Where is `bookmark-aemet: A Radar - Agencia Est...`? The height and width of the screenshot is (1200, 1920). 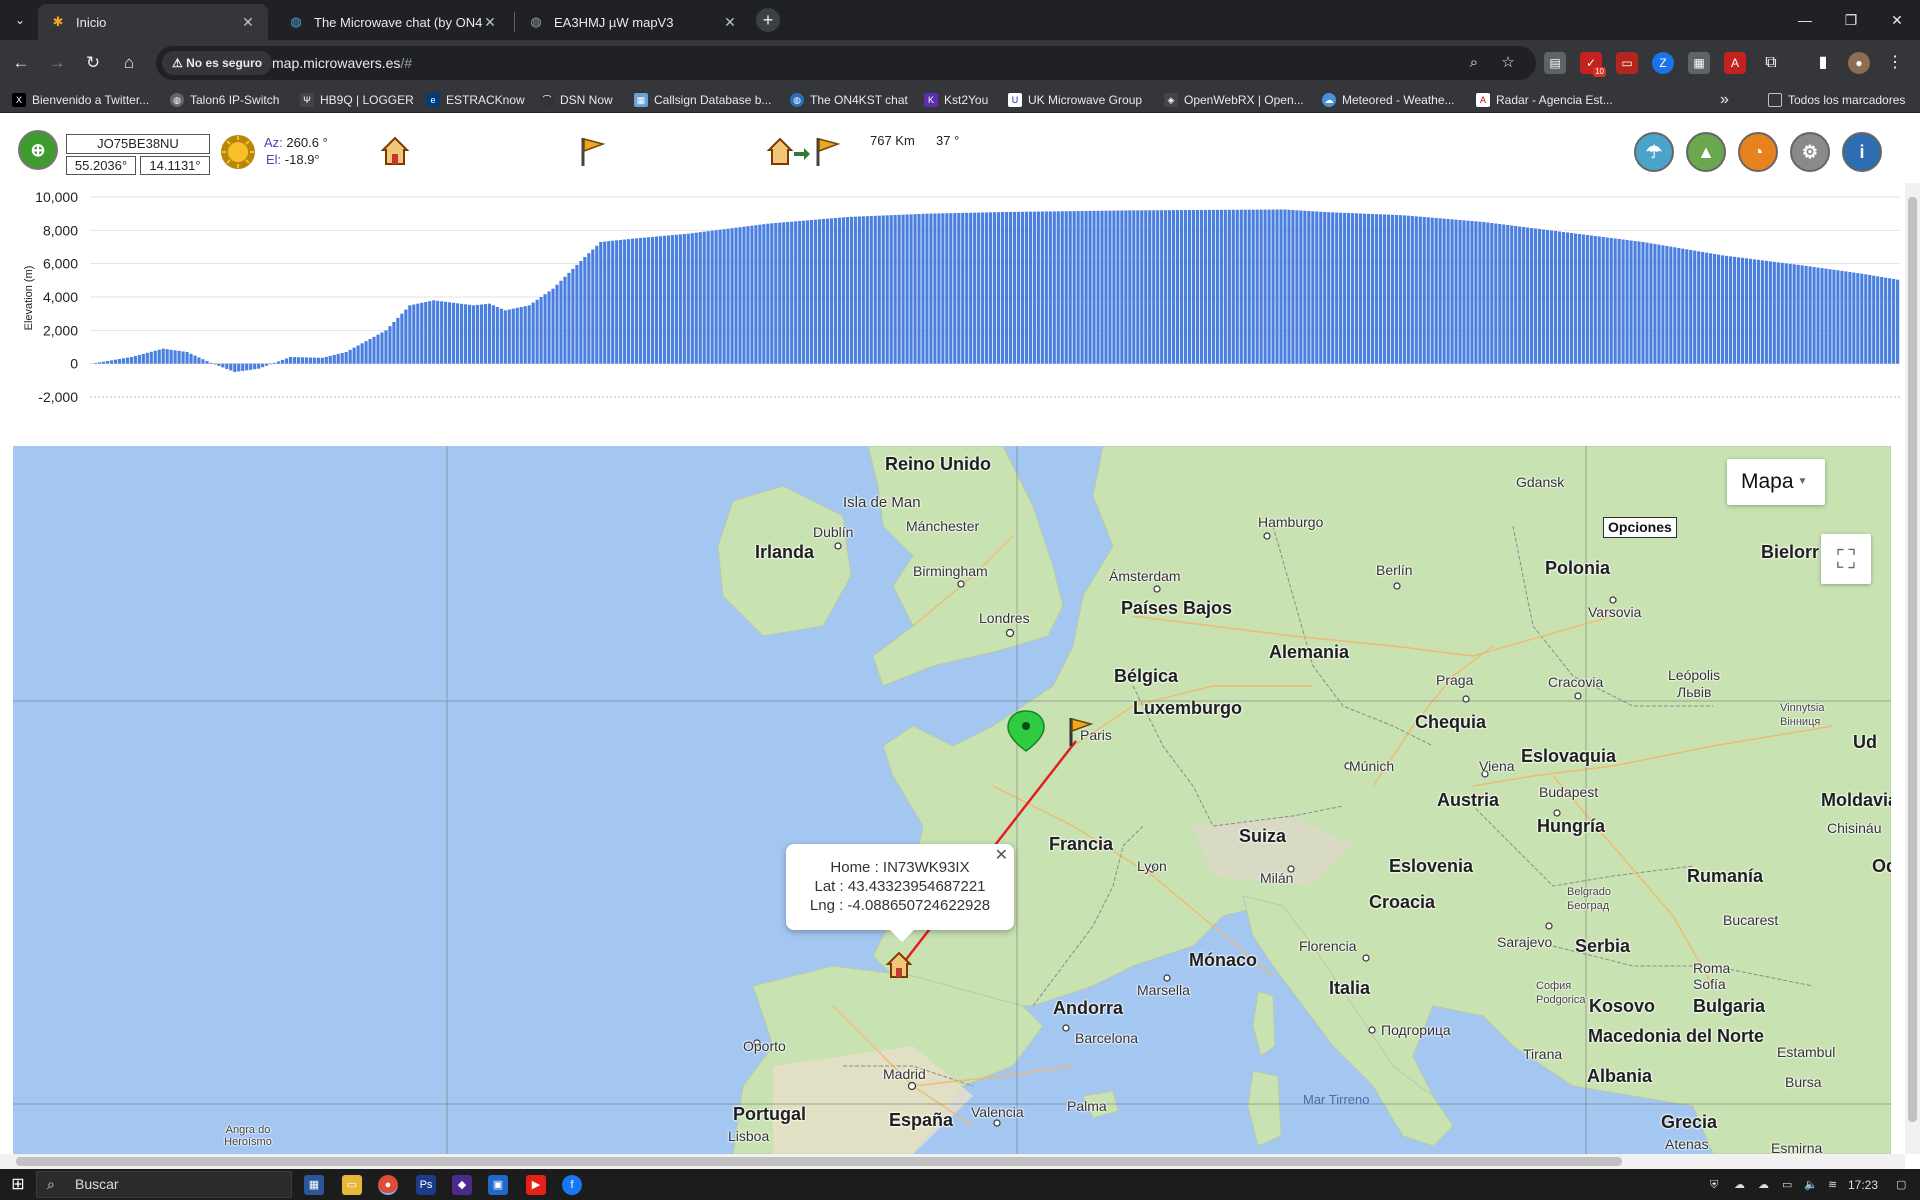 bookmark-aemet: A Radar - Agencia Est... is located at coordinates (1544, 100).